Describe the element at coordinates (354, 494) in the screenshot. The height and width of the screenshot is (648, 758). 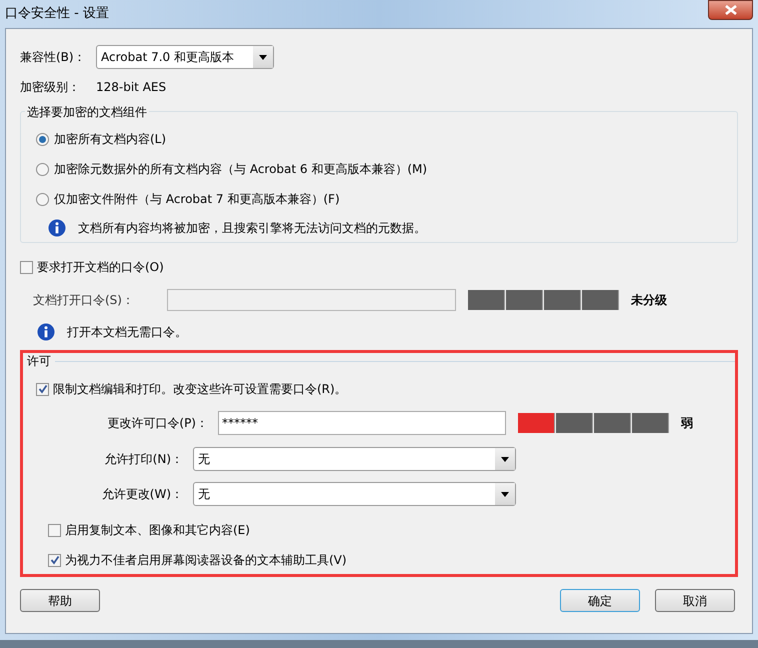
I see `changes-dropdown: 无` at that location.